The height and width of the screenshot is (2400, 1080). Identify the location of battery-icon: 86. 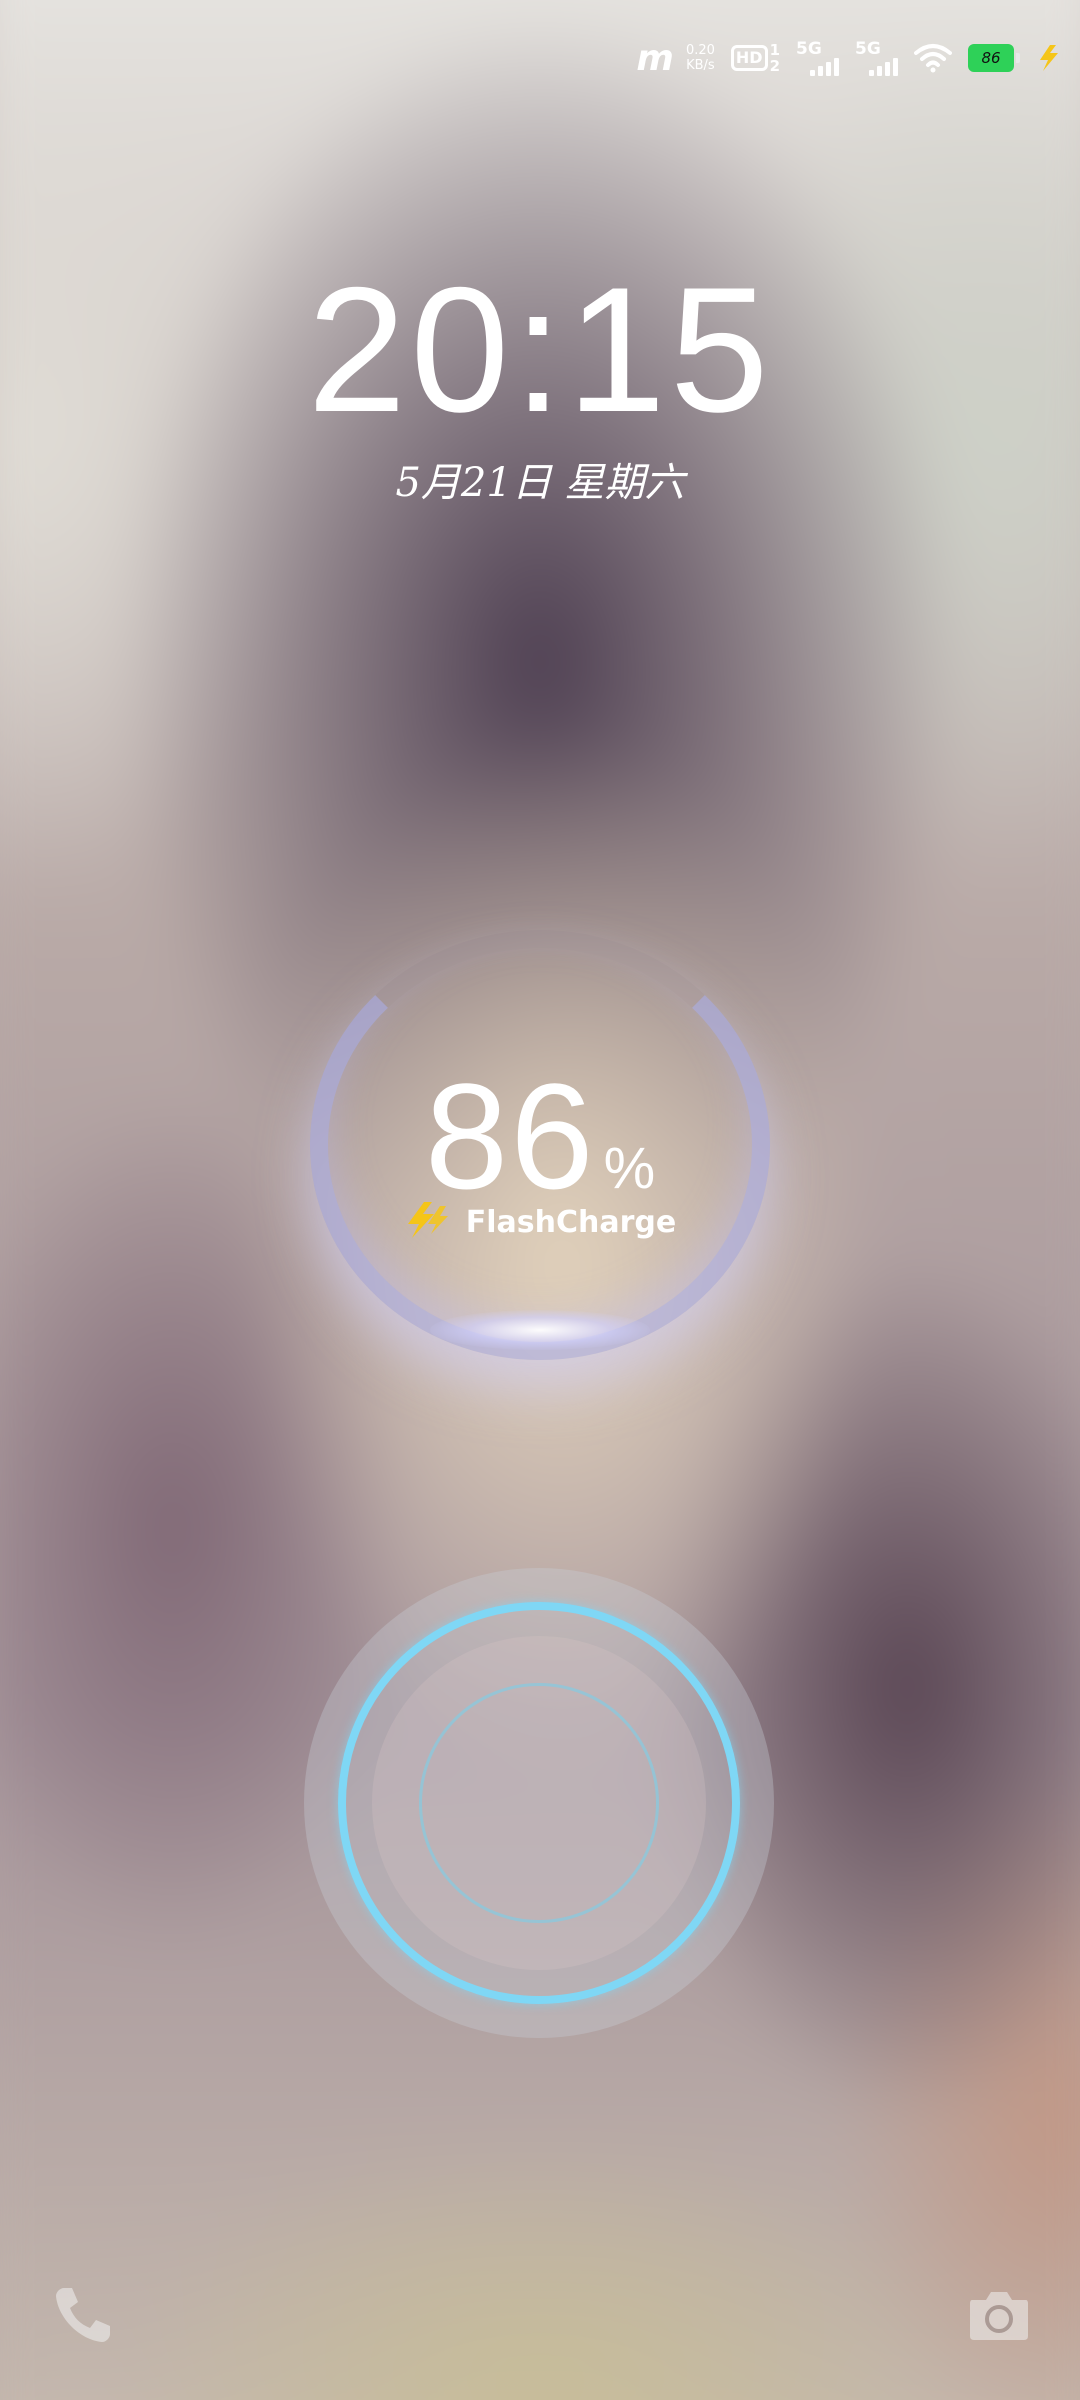
(994, 58).